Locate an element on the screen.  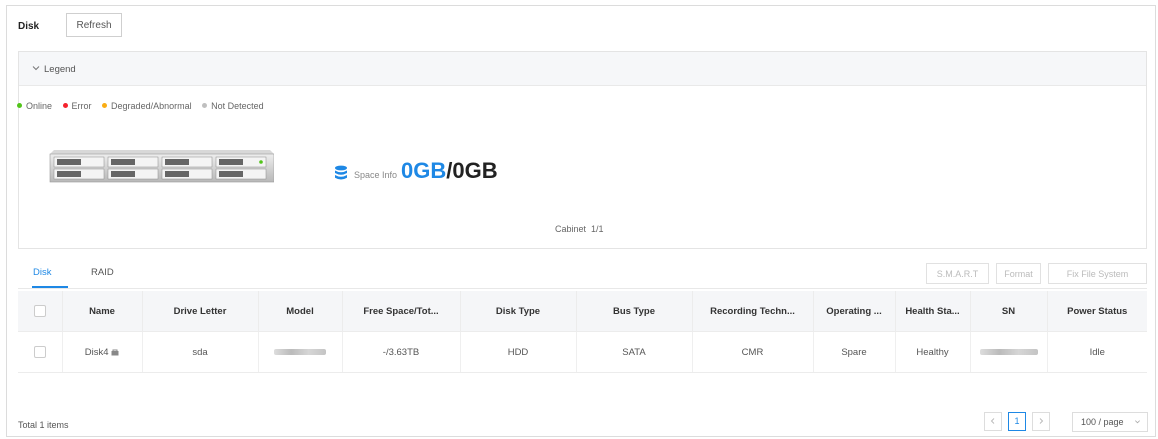
locked-disk-icon is located at coordinates (115, 352).